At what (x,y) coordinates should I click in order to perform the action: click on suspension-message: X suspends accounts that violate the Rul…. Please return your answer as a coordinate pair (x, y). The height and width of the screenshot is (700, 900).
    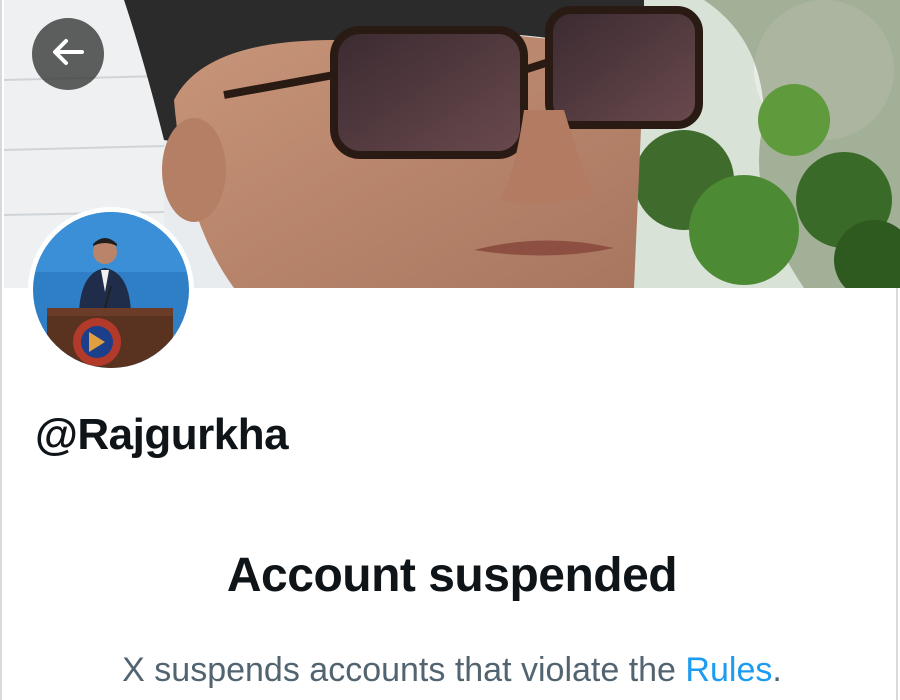
    Looking at the image, I should click on (451, 670).